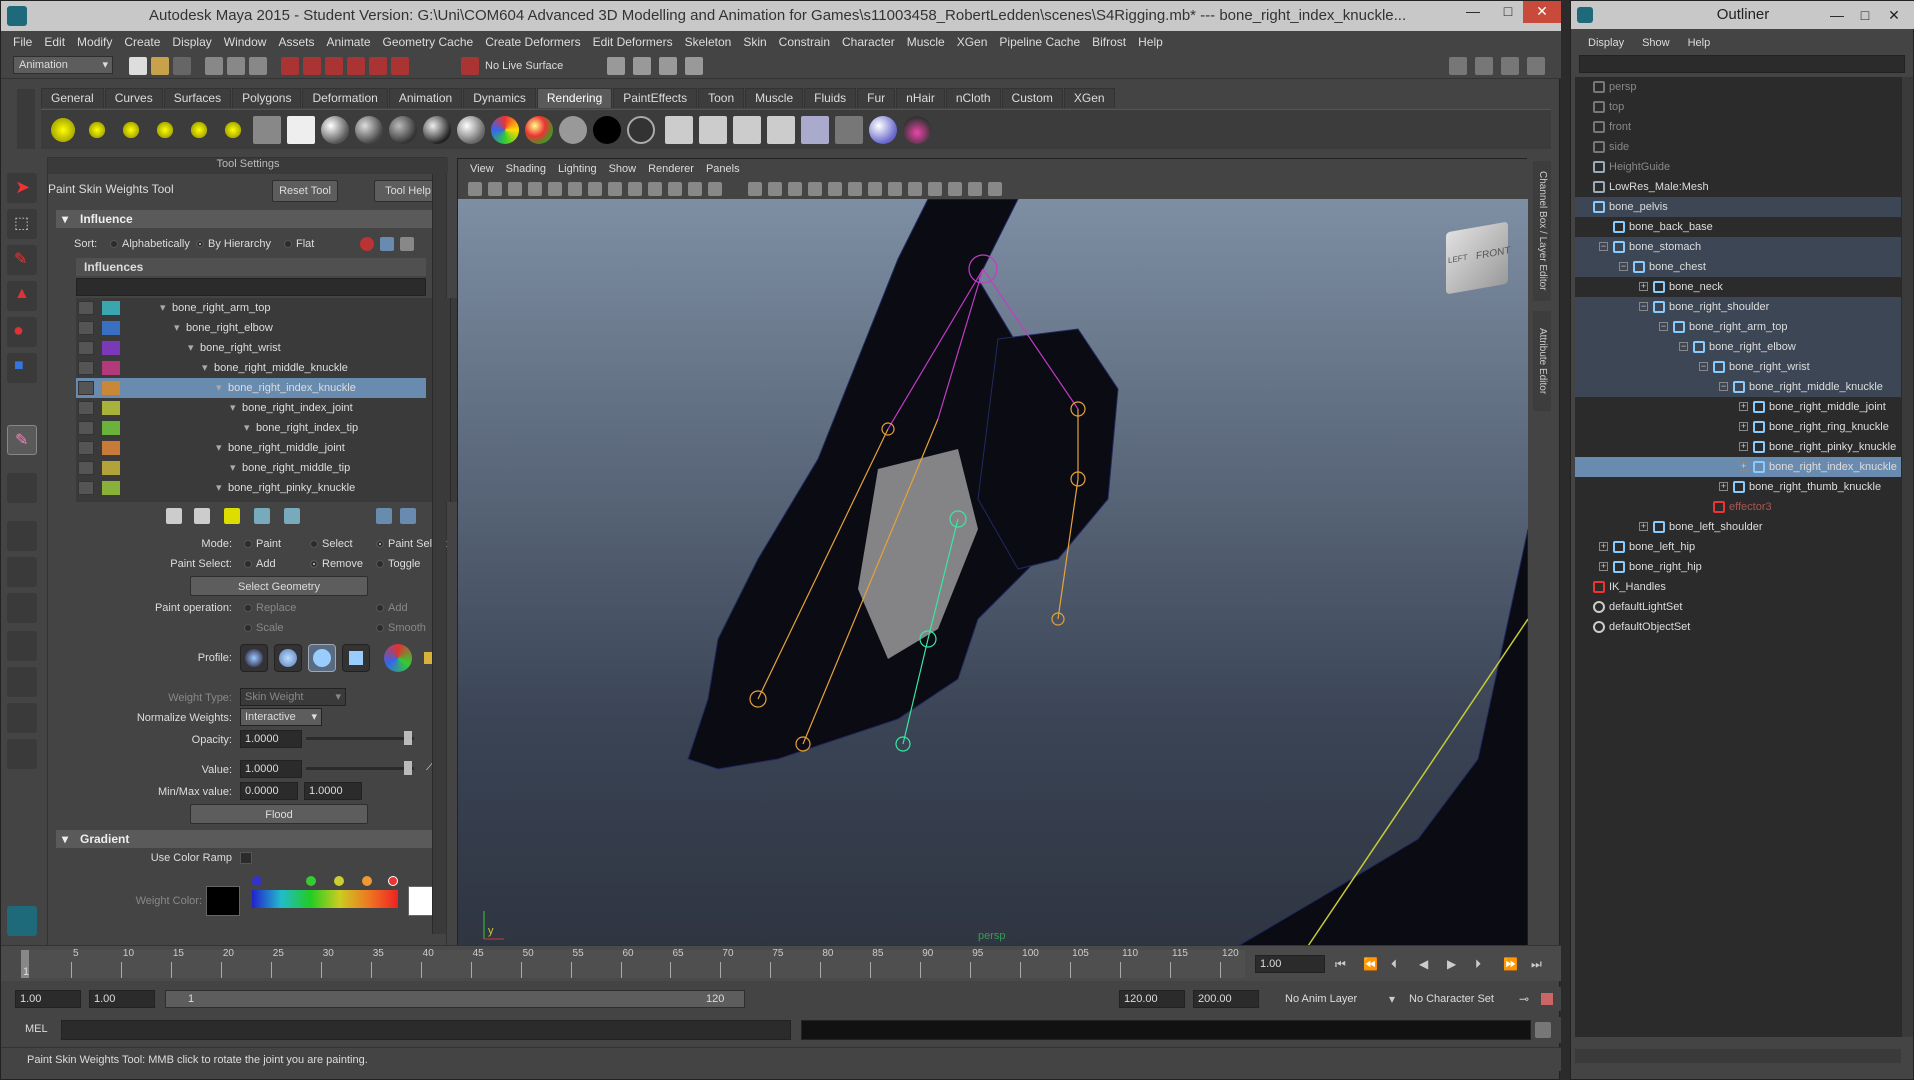 This screenshot has width=1914, height=1080. What do you see at coordinates (22, 718) in the screenshot?
I see `persp-graph-hypergraph-layout-icon` at bounding box center [22, 718].